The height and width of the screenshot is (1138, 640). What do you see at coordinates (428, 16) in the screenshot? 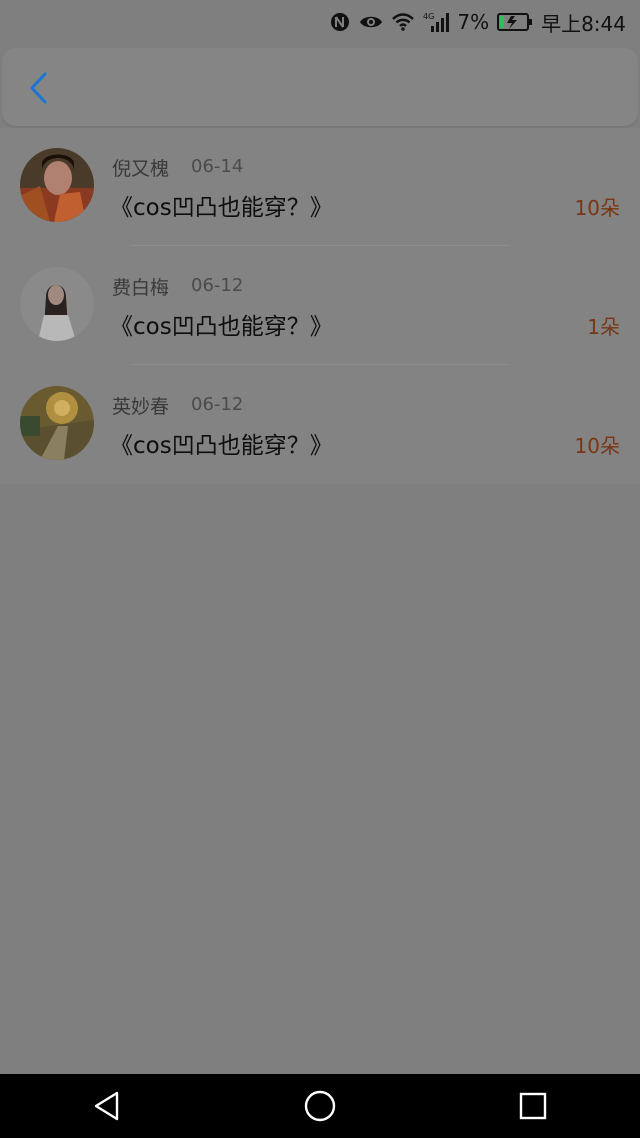
I see `network-type-label: 4G` at bounding box center [428, 16].